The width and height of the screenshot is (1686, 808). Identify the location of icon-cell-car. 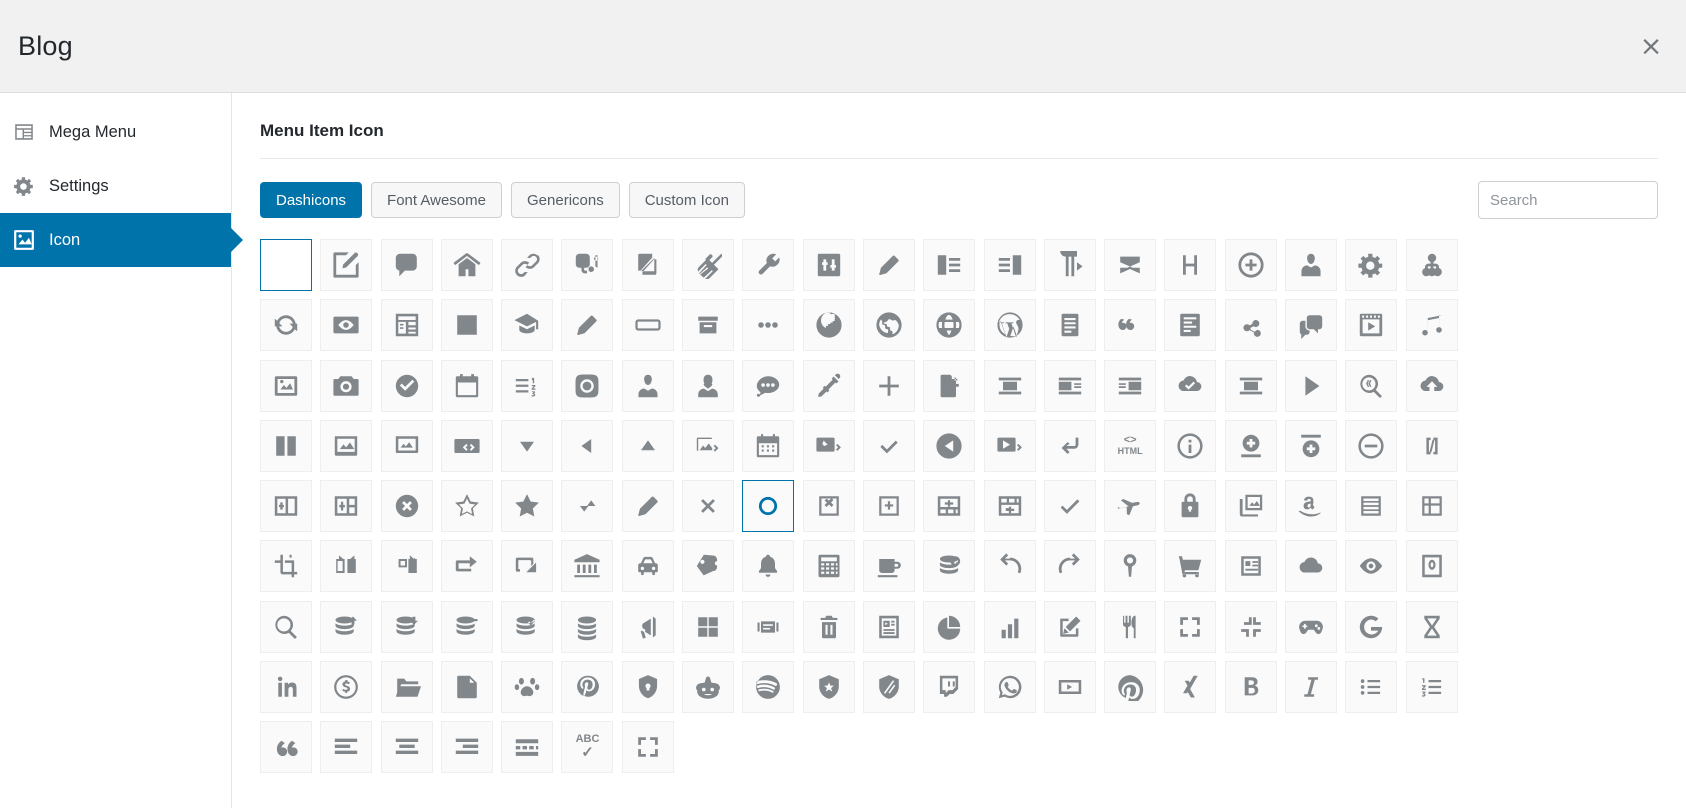
(647, 566).